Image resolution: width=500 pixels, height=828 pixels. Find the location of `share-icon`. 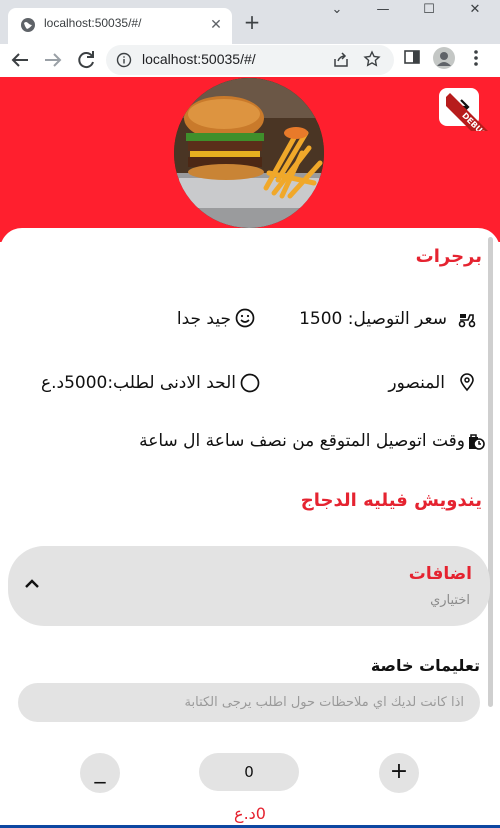

share-icon is located at coordinates (341, 60).